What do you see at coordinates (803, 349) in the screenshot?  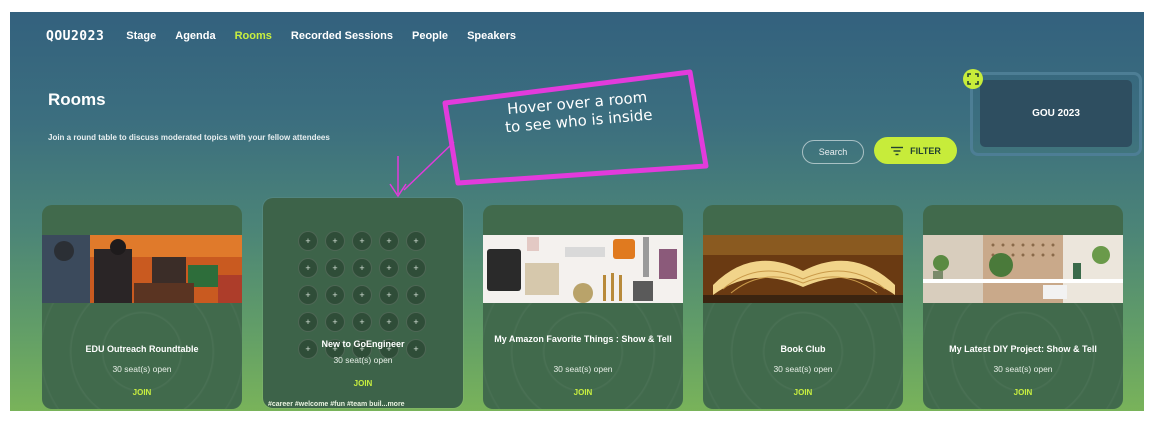 I see `room-title: Book Club` at bounding box center [803, 349].